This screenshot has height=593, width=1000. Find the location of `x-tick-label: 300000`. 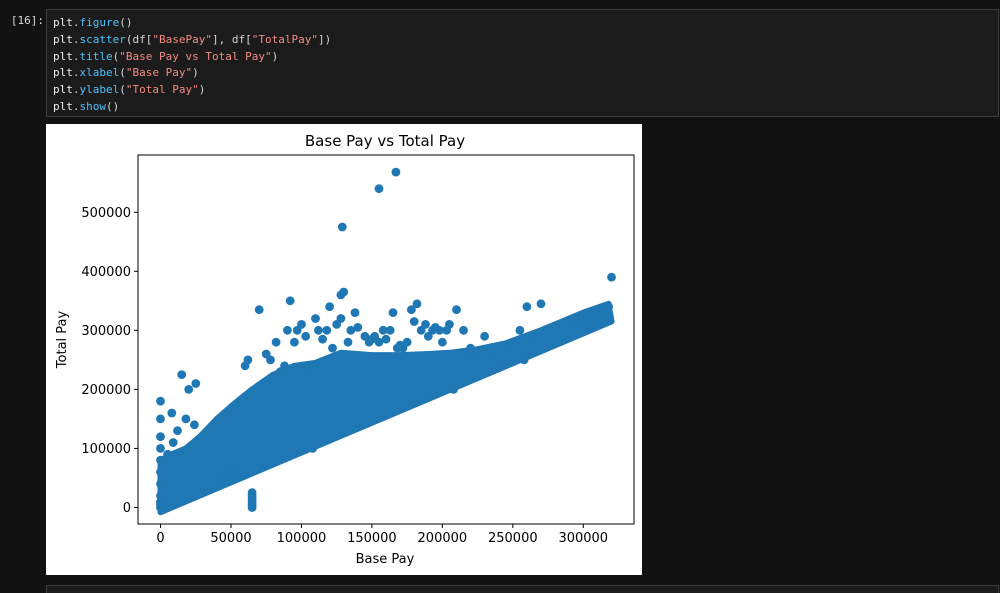

x-tick-label: 300000 is located at coordinates (583, 538).